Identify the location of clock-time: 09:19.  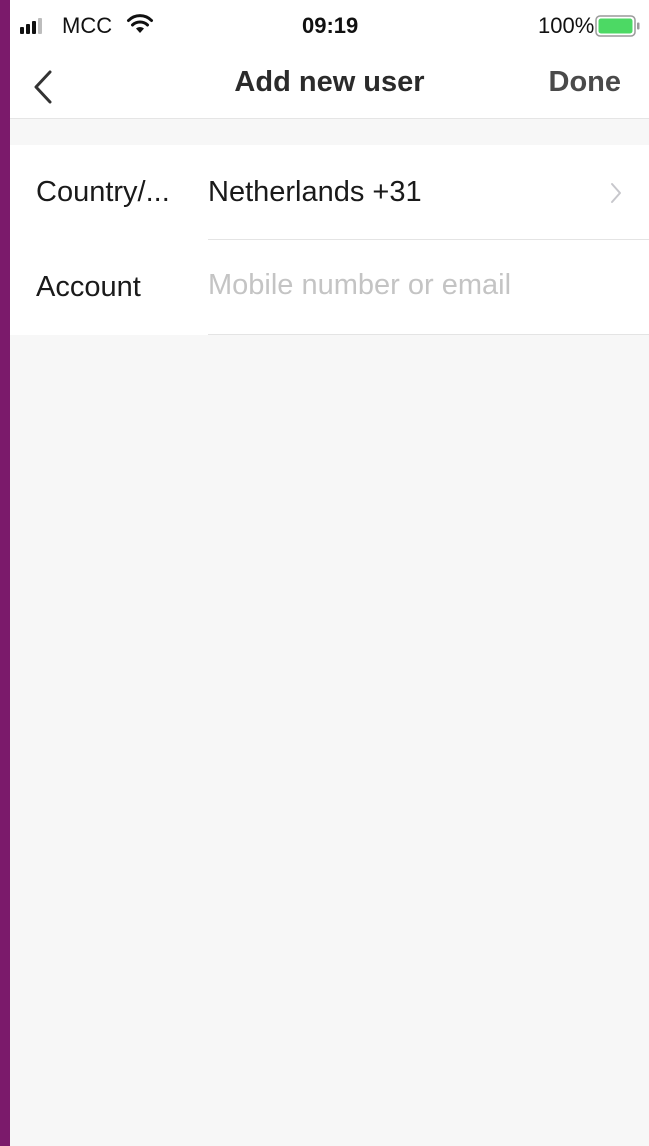
(330, 25).